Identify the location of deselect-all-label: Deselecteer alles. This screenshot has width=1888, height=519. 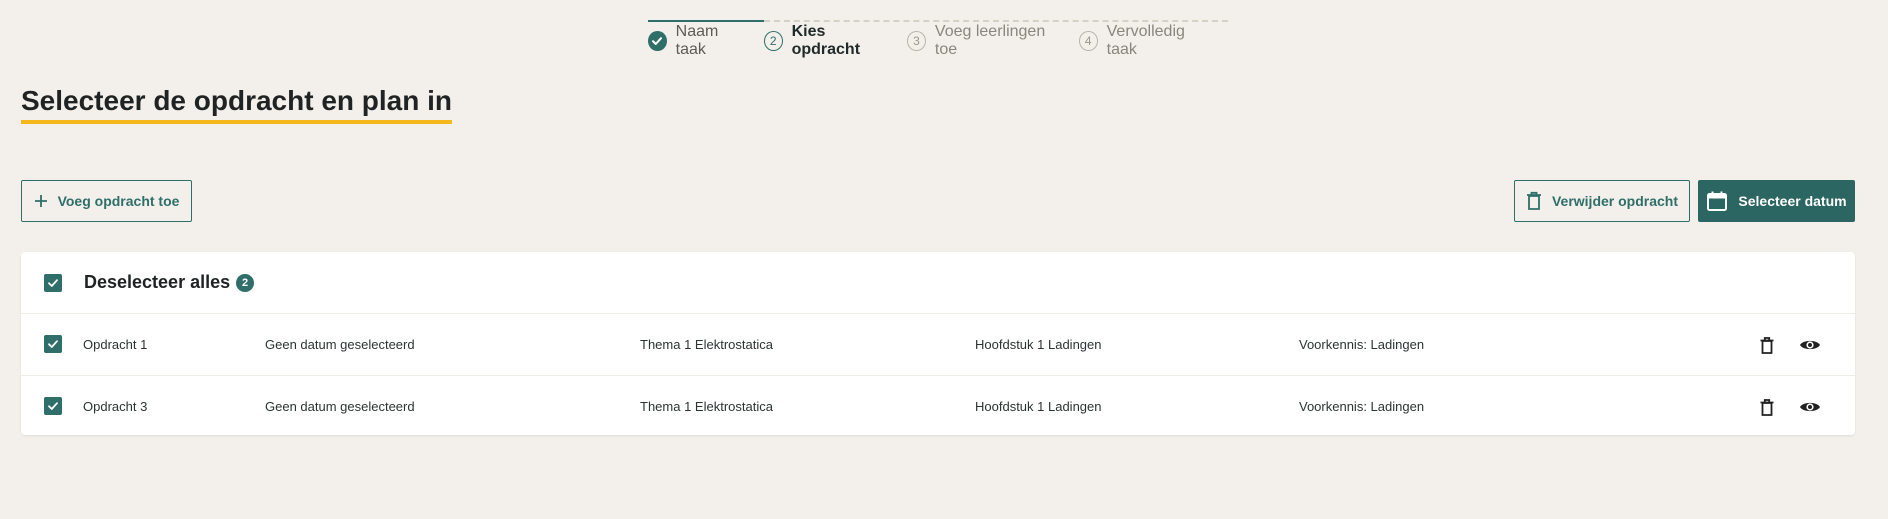
(157, 282).